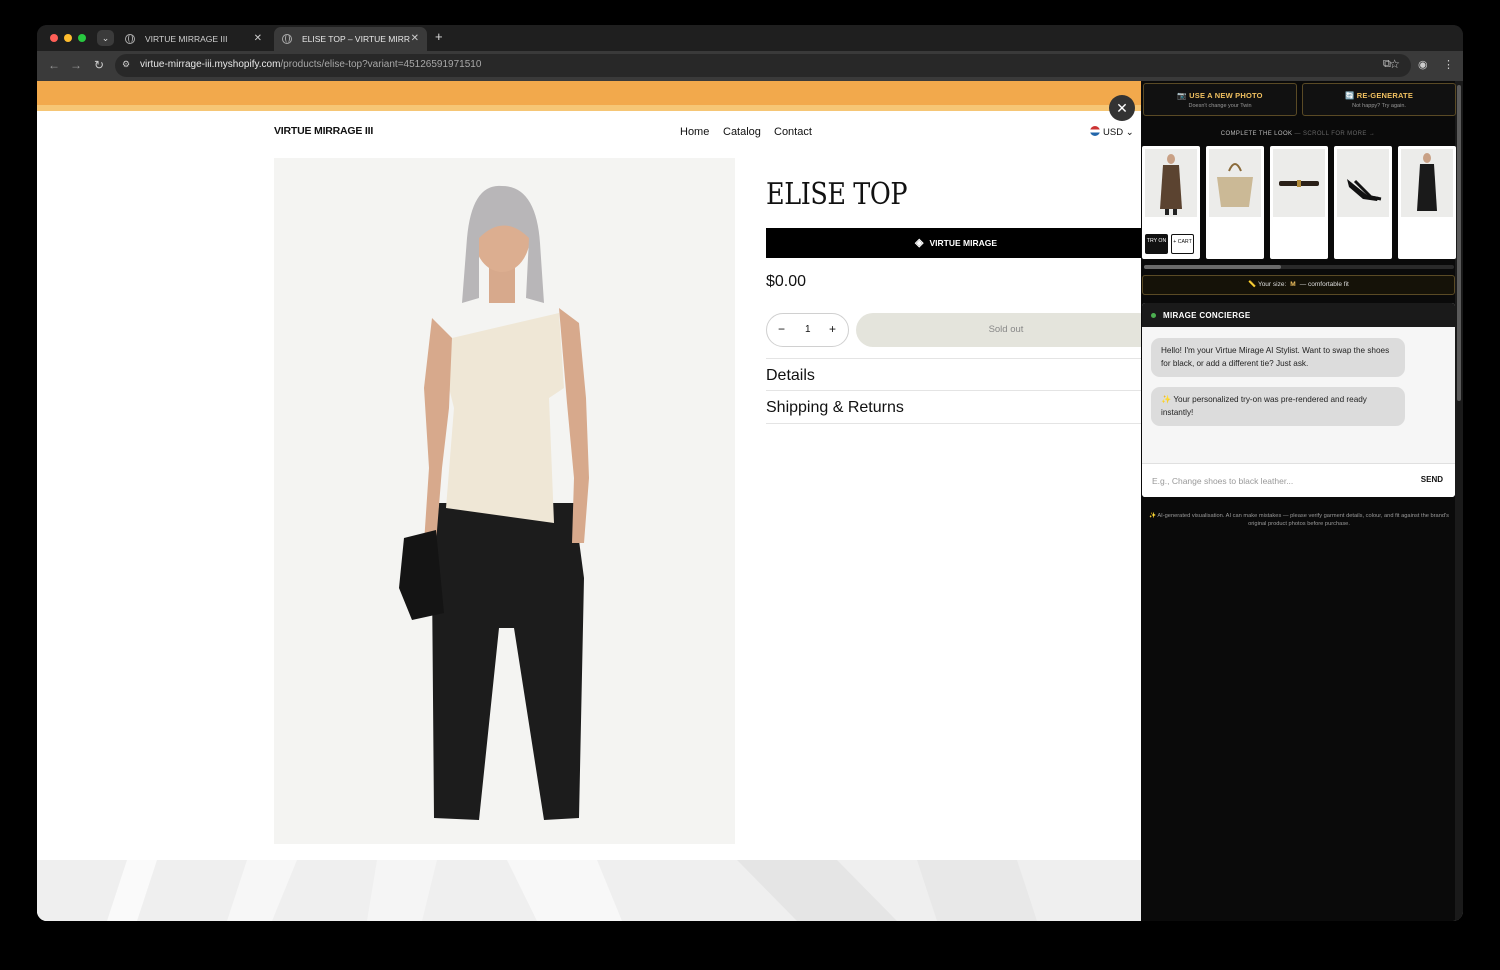 Image resolution: width=1500 pixels, height=970 pixels. I want to click on size-value: M, so click(1293, 284).